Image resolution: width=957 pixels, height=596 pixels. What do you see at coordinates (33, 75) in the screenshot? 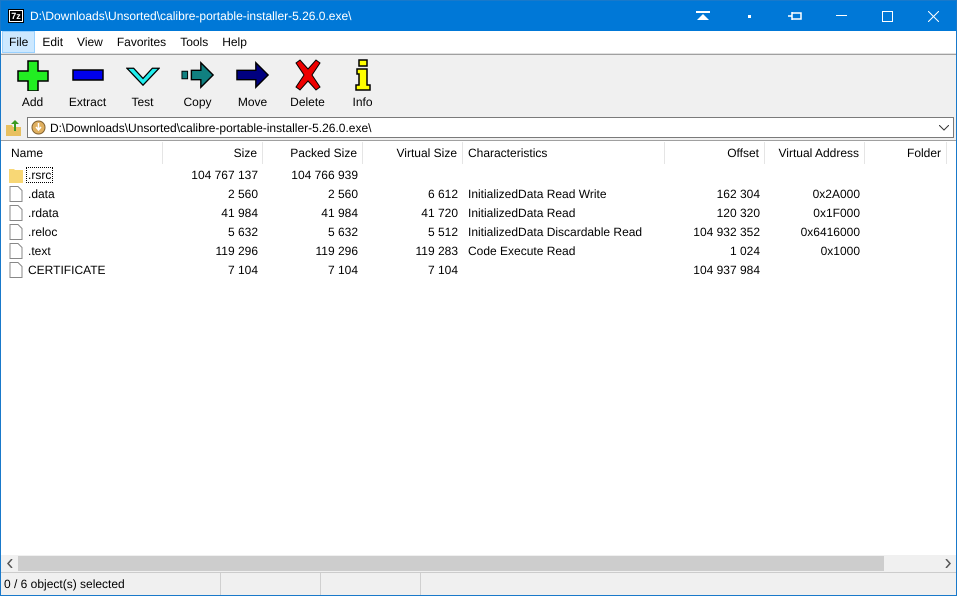
I see `plus-icon` at bounding box center [33, 75].